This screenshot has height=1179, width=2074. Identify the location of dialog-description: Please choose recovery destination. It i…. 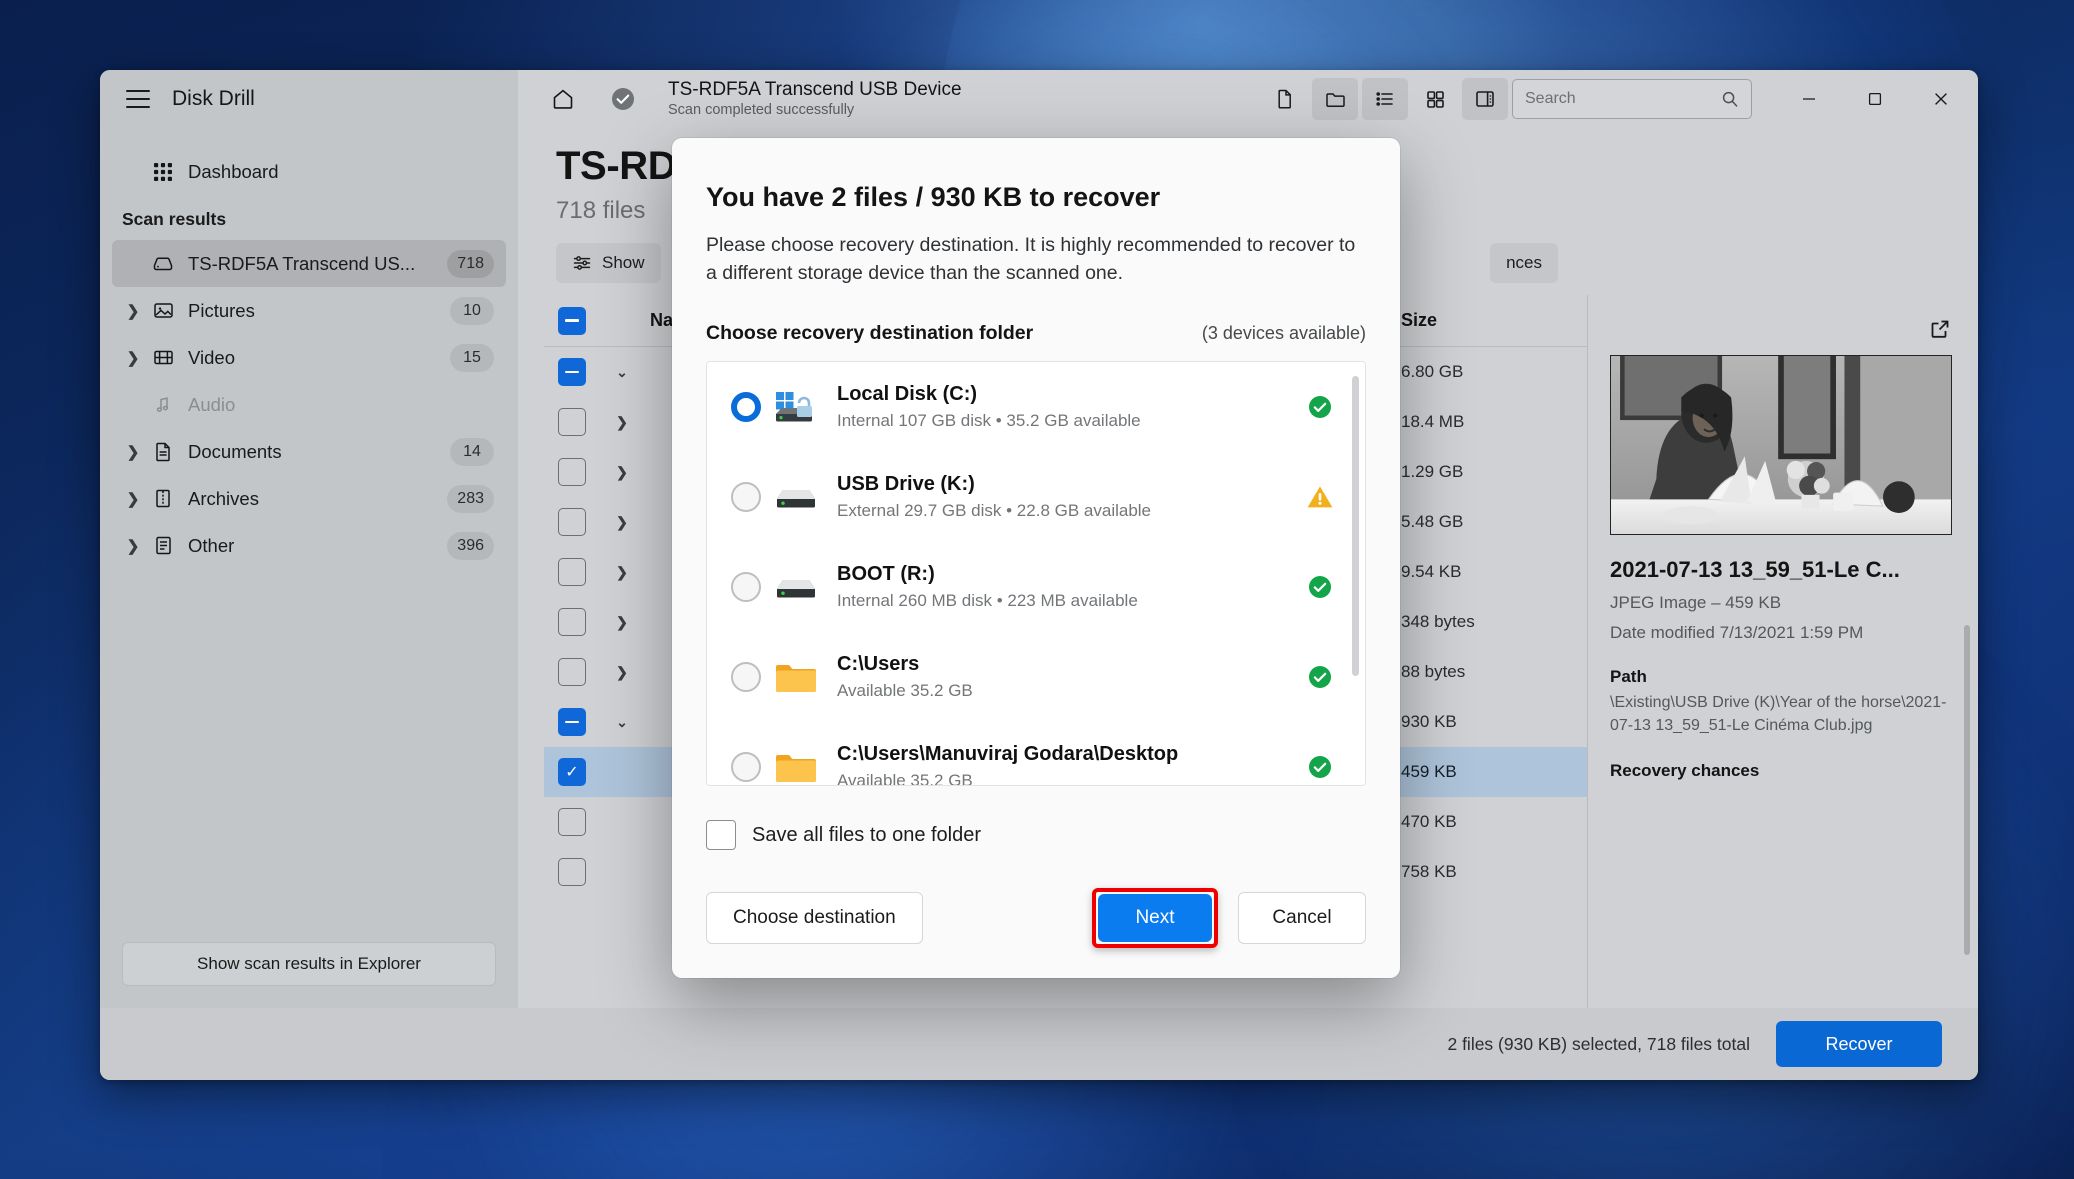
(1031, 259).